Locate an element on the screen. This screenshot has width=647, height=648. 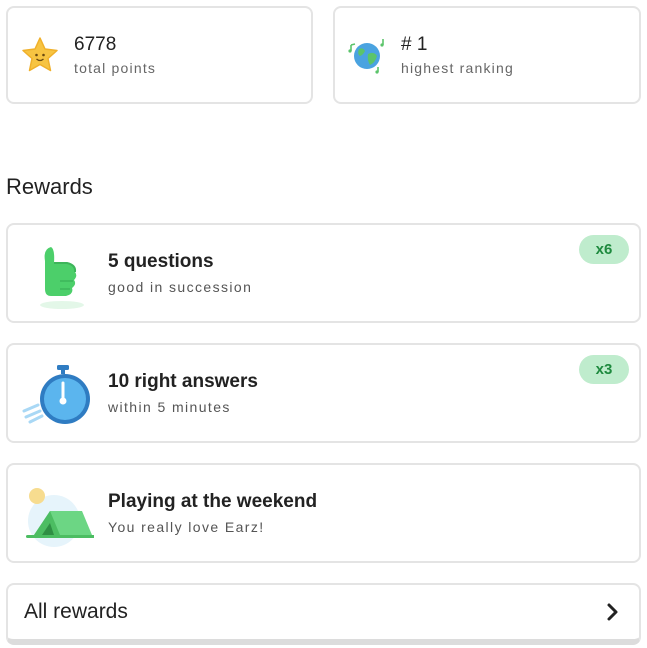
total-points-card: 6778 total points is located at coordinates (159, 55).